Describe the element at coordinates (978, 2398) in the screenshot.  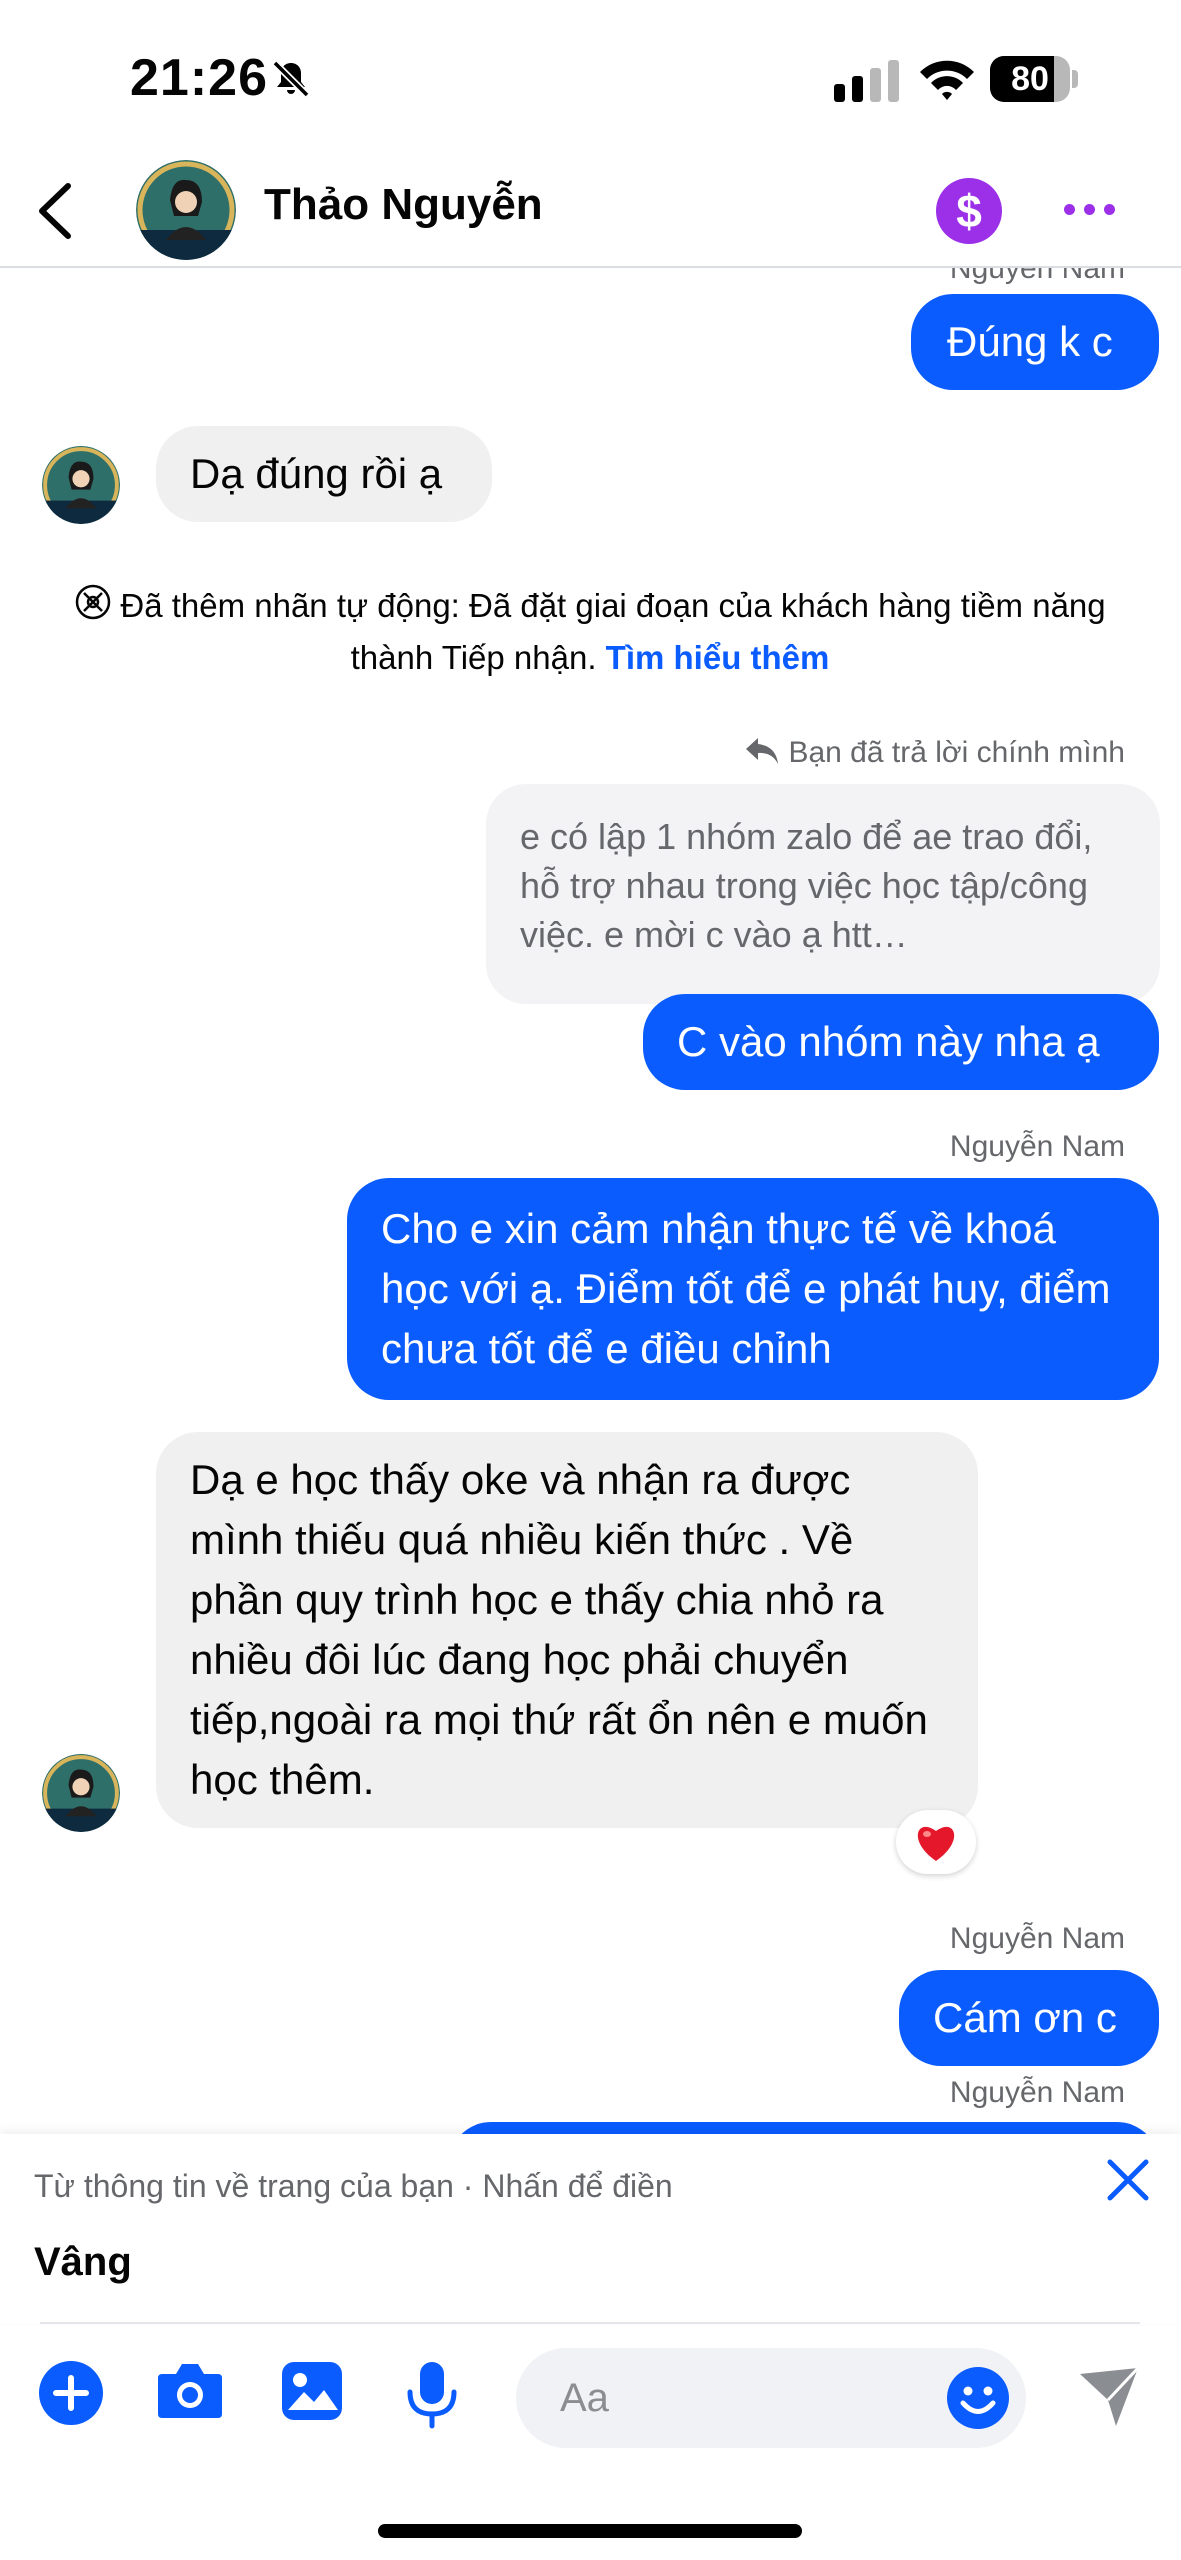
I see `emoji-icon` at that location.